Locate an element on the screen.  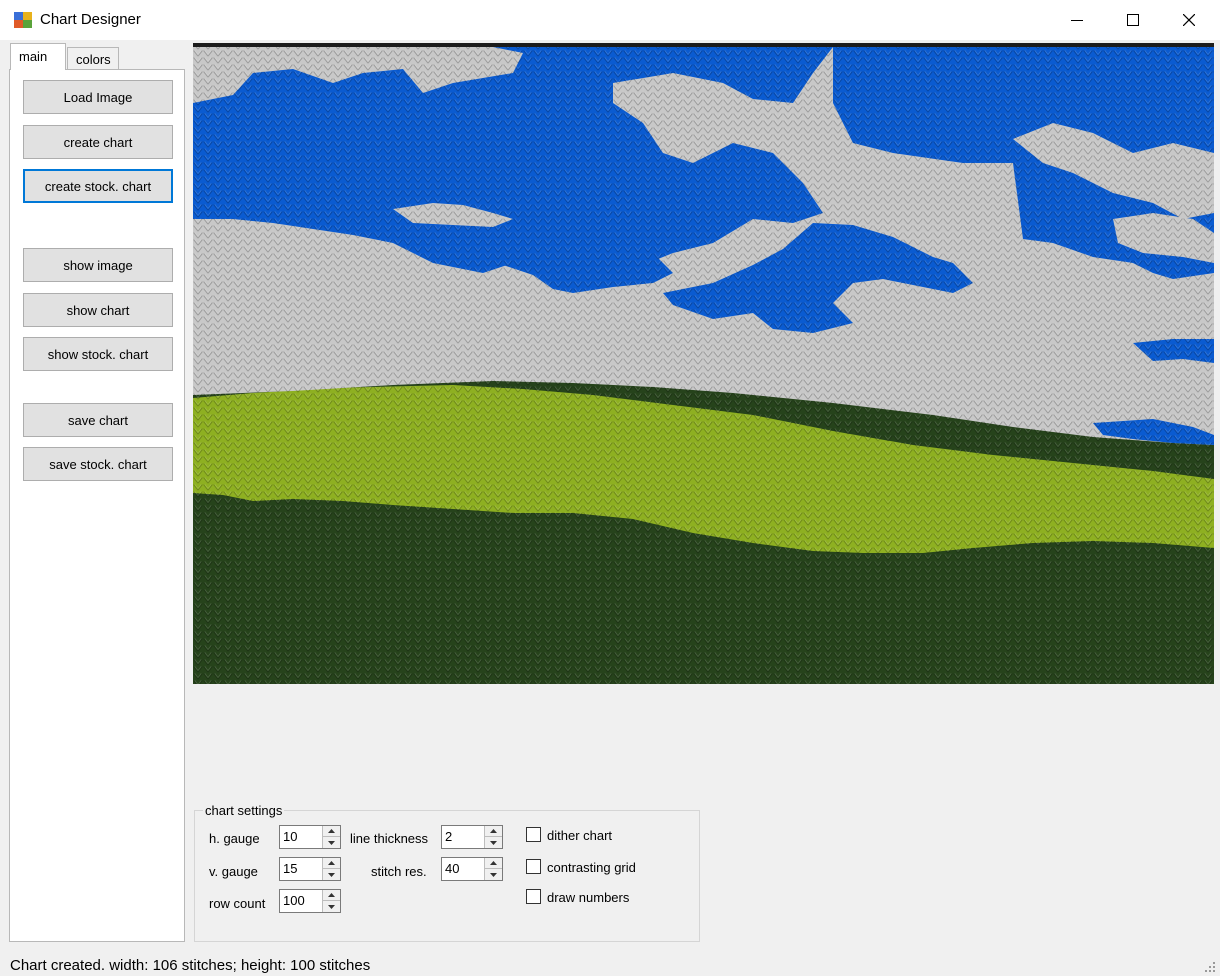
window-title: Chart Designer is located at coordinates (90, 19).